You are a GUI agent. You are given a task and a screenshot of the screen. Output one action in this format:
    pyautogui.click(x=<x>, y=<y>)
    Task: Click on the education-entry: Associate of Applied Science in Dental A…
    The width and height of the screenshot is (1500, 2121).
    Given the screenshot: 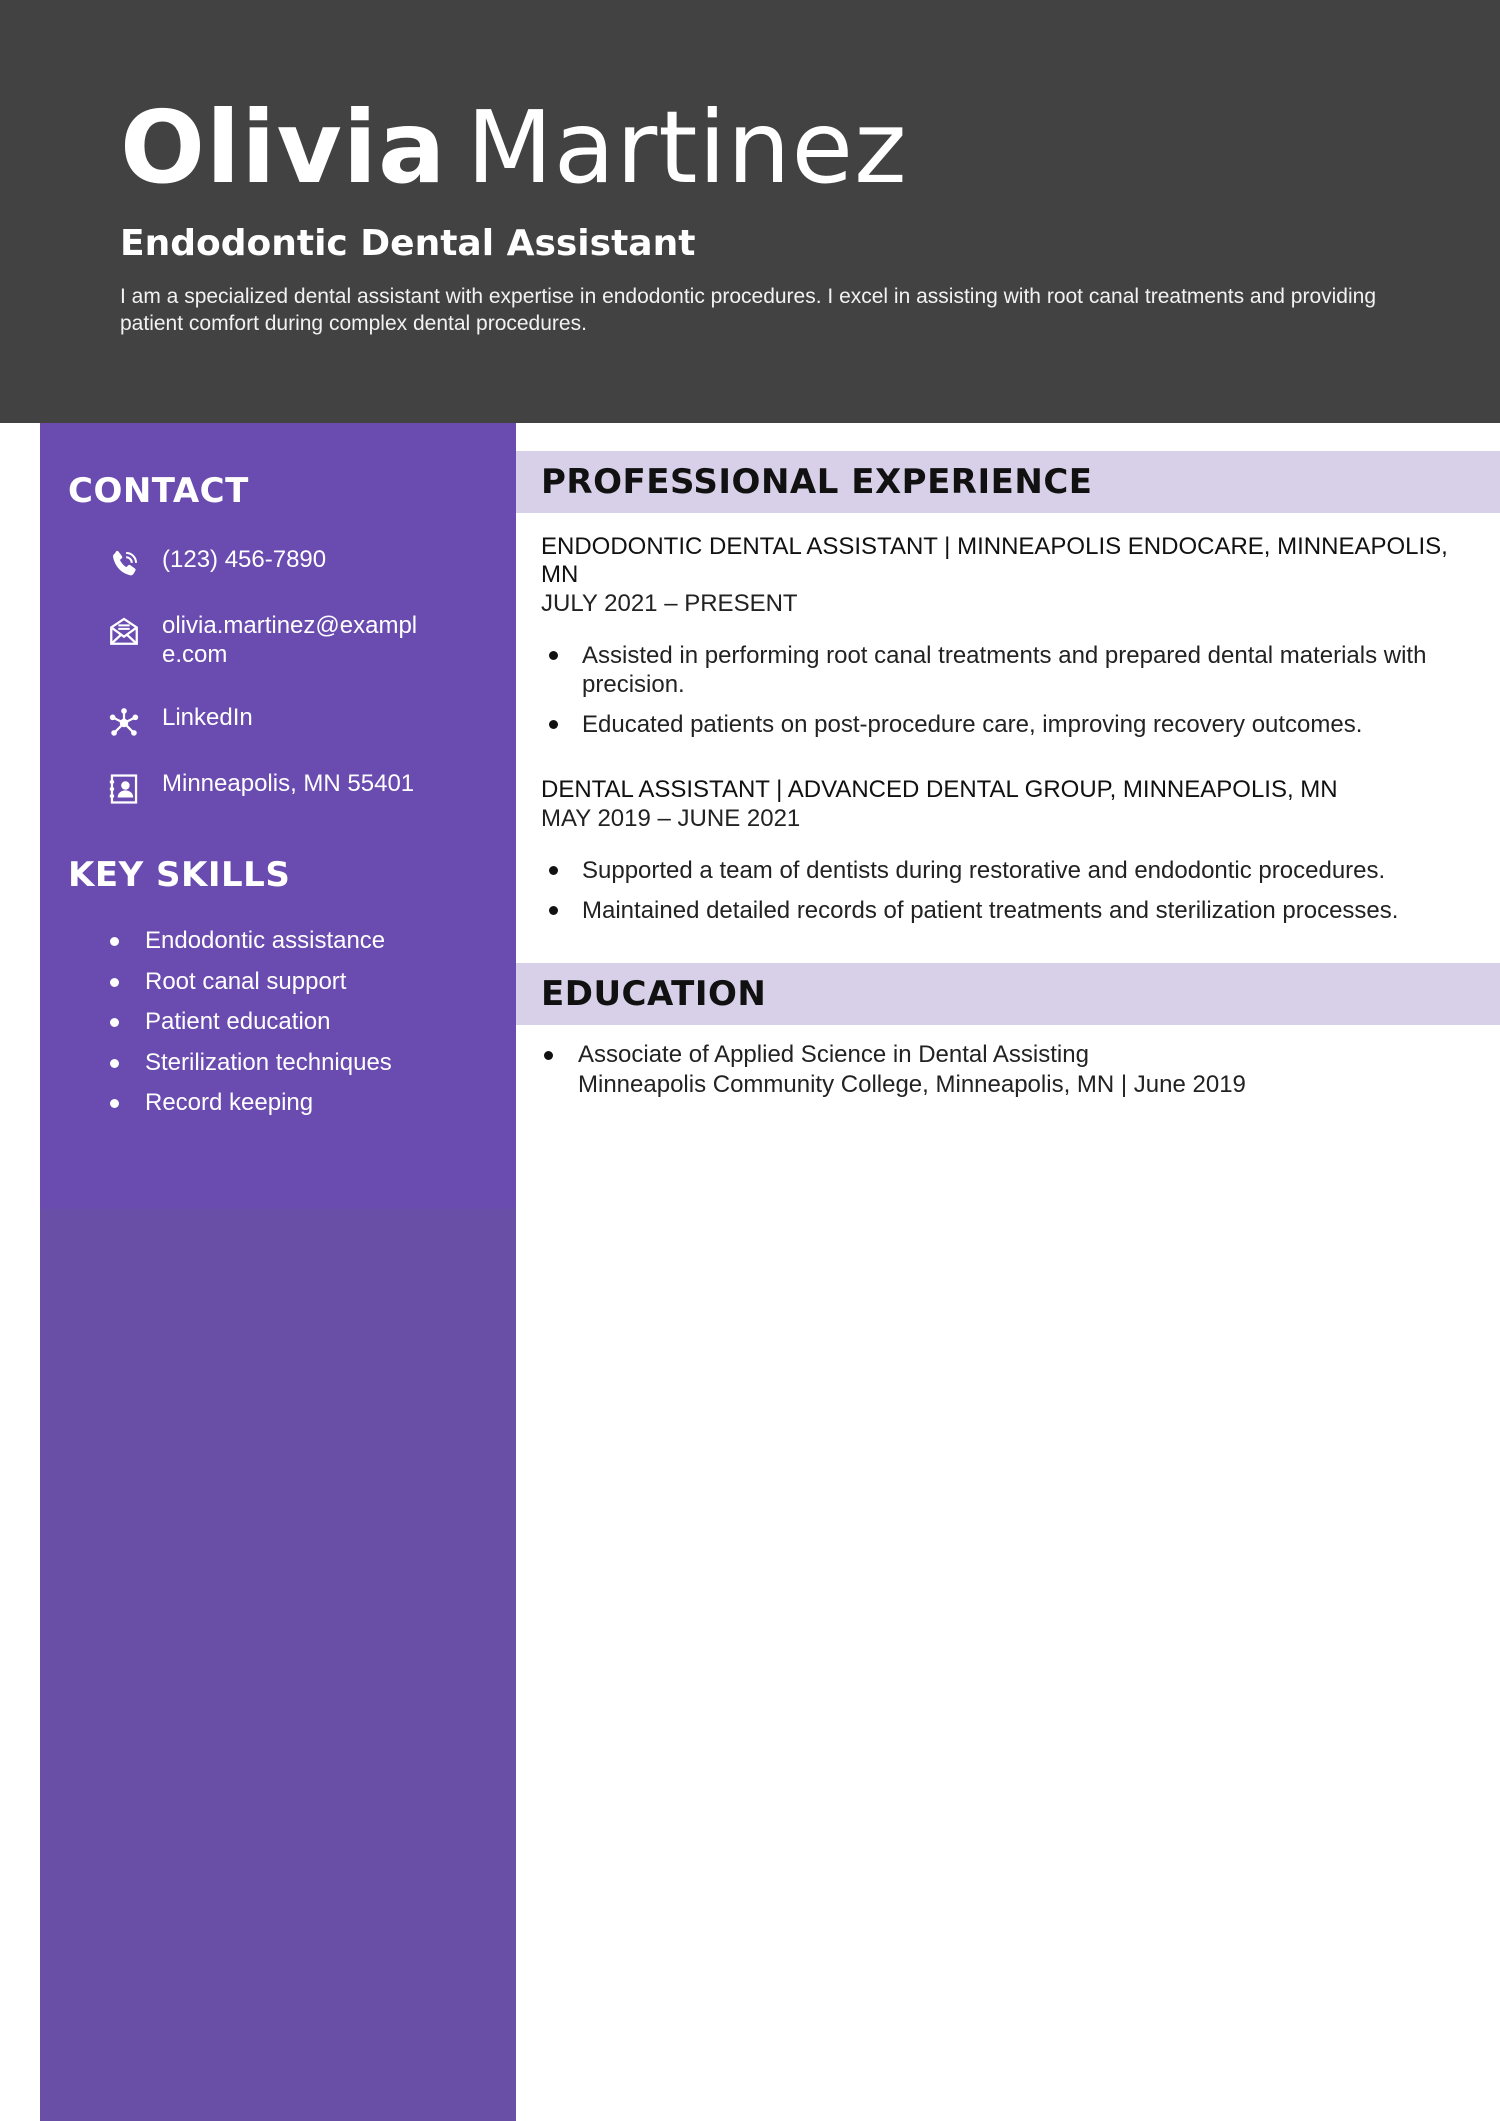 What is the action you would take?
    pyautogui.click(x=1011, y=1070)
    